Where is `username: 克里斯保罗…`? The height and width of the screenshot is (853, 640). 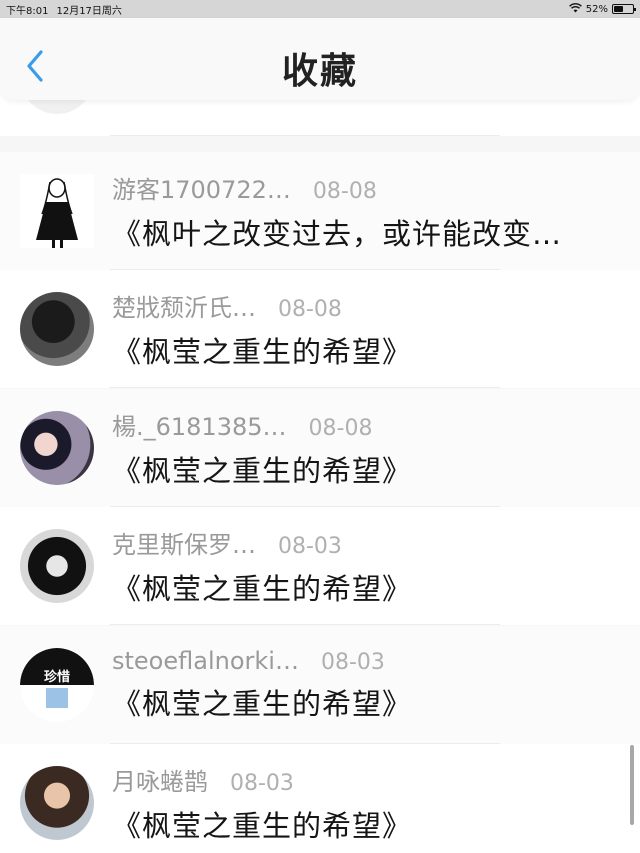 username: 克里斯保罗… is located at coordinates (184, 542).